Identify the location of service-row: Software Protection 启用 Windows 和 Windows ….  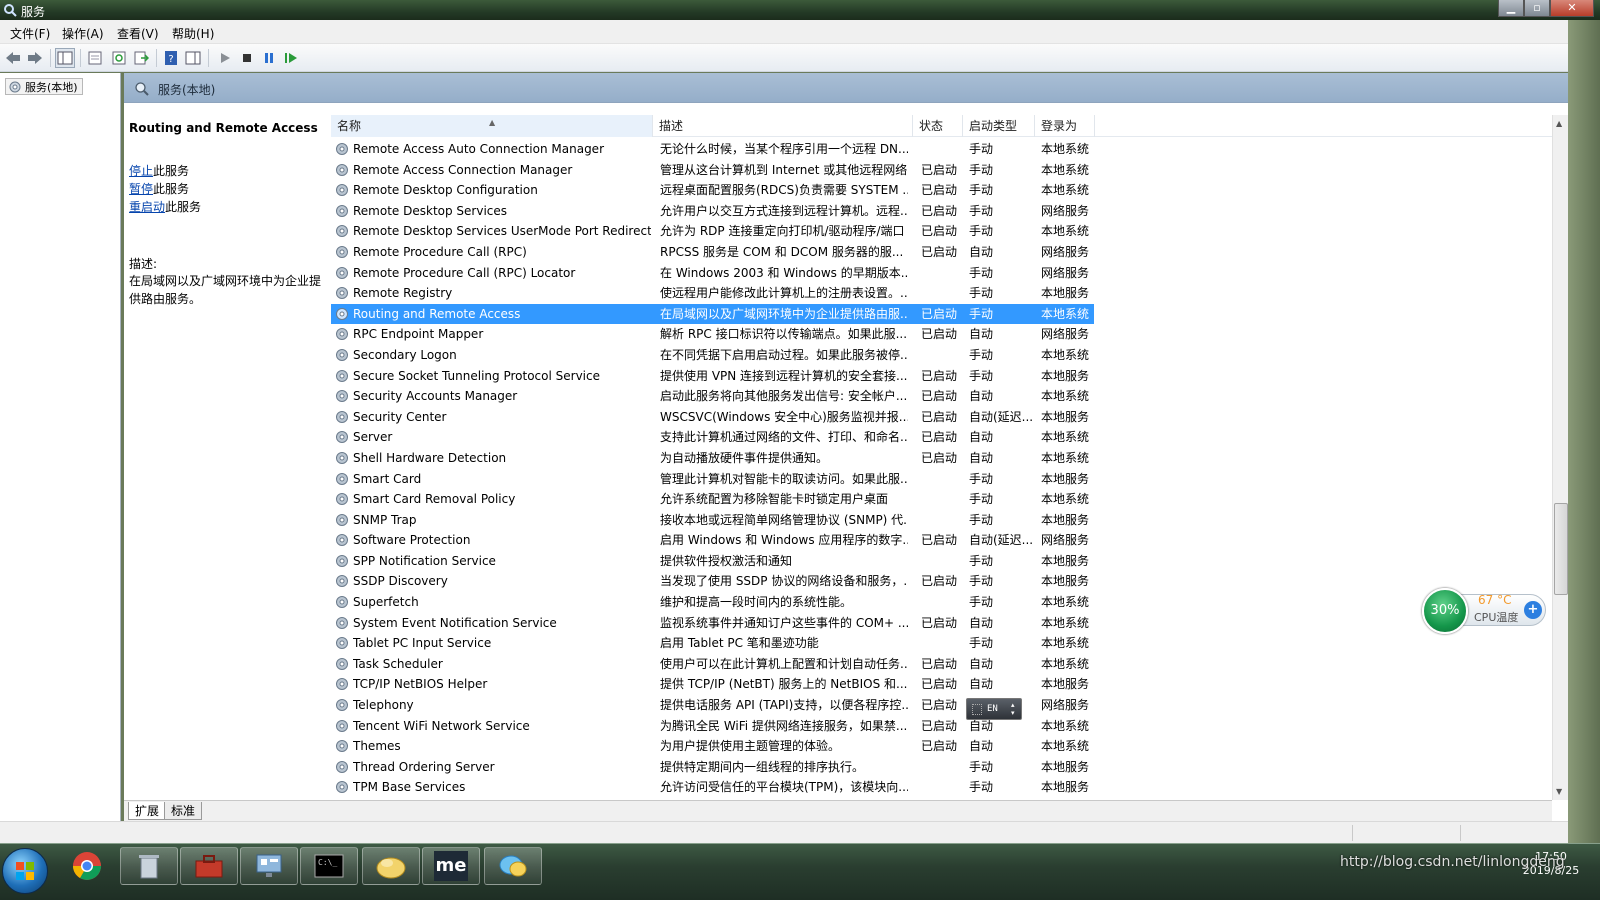
(949, 540).